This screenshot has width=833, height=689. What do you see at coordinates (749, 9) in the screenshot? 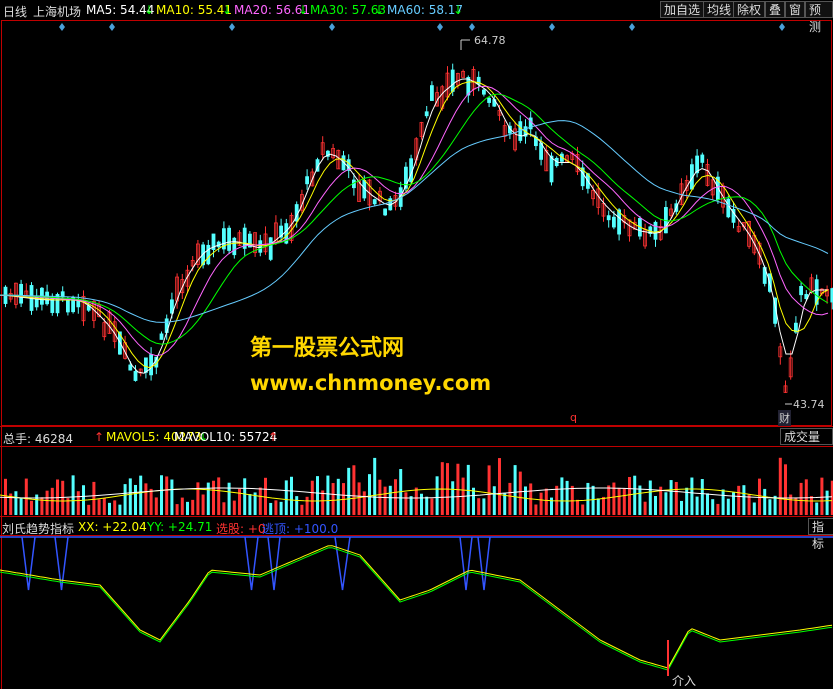
I see `ex-right-button: 除权` at bounding box center [749, 9].